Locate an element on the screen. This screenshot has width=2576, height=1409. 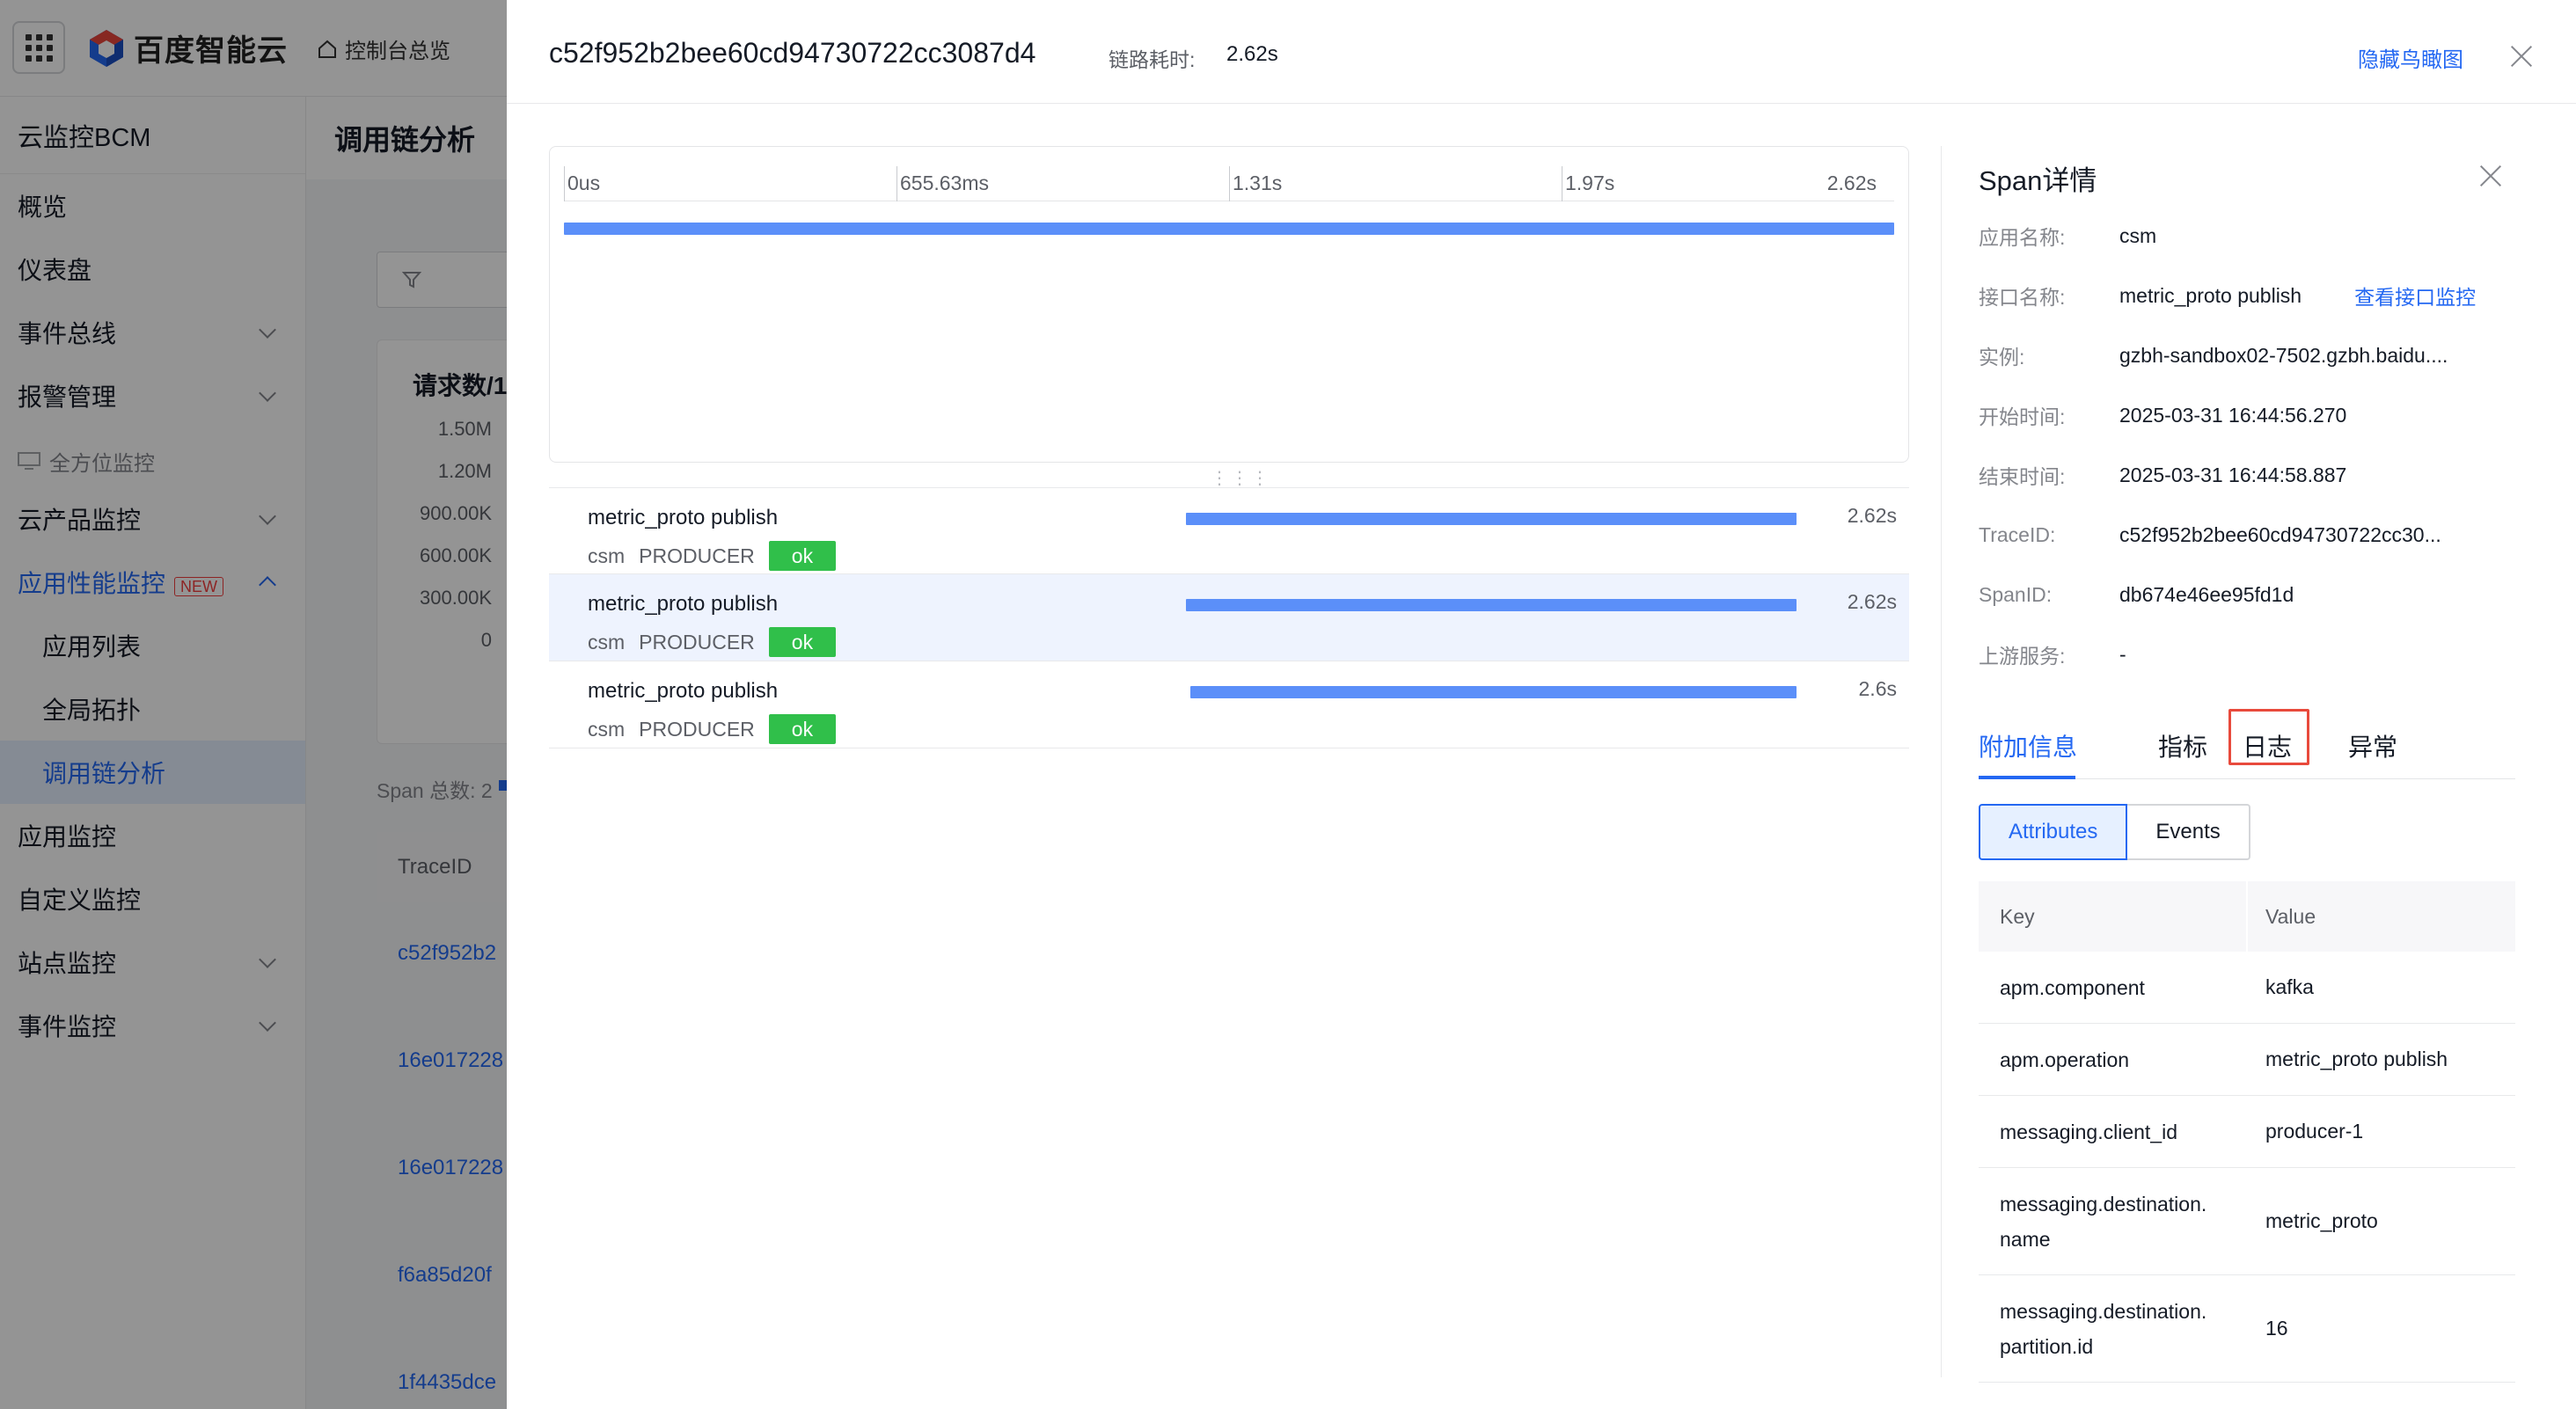
timeline-tick-label: 655.63ms is located at coordinates (942, 184).